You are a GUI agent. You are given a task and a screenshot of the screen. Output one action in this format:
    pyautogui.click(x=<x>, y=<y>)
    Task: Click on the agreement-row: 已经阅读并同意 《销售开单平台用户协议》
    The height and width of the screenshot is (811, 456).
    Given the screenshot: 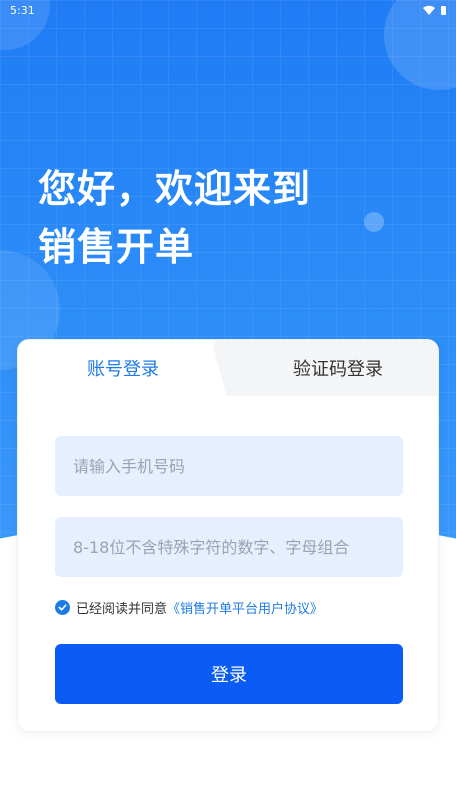 What is the action you would take?
    pyautogui.click(x=189, y=607)
    